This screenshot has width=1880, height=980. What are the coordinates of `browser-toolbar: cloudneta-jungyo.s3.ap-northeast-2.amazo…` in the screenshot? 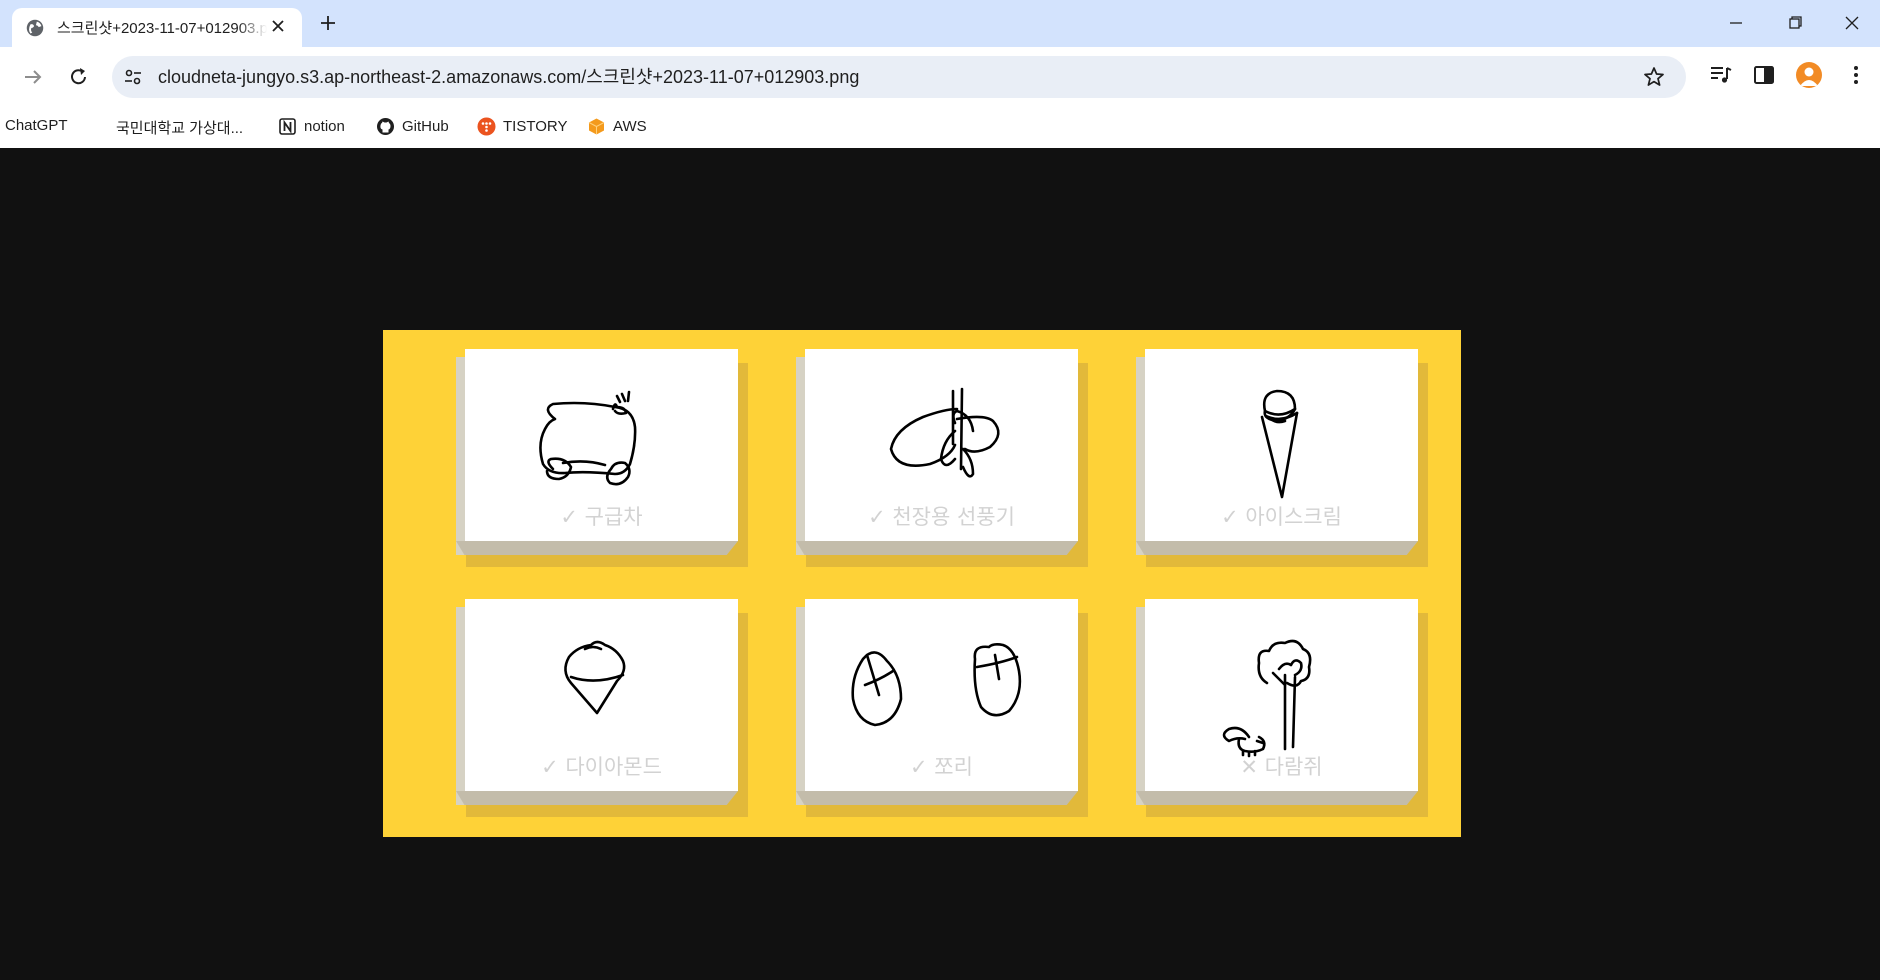 It's located at (940, 76).